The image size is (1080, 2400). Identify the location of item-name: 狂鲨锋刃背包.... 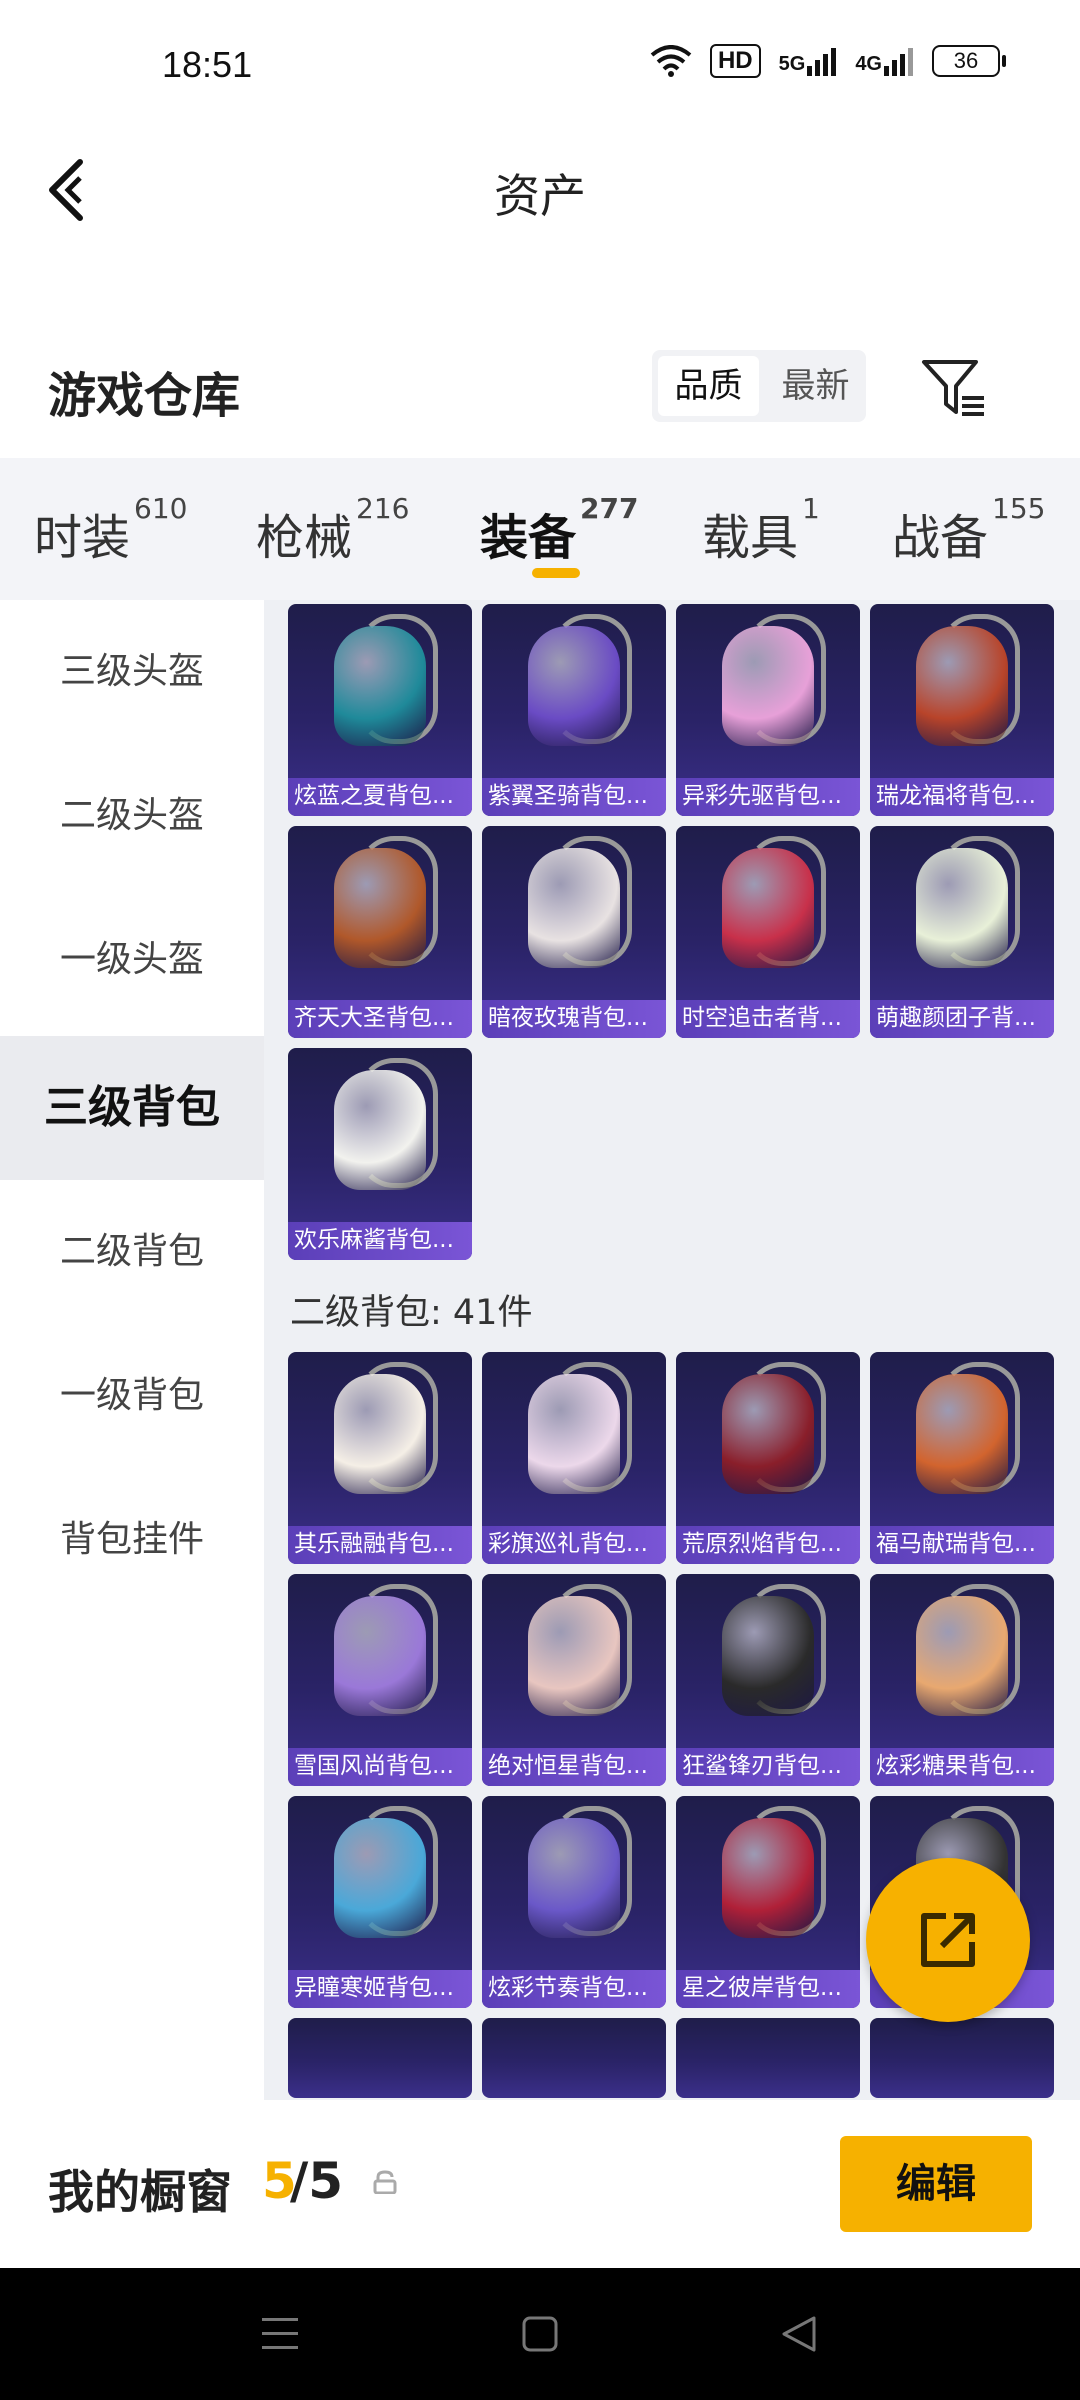
(762, 1766).